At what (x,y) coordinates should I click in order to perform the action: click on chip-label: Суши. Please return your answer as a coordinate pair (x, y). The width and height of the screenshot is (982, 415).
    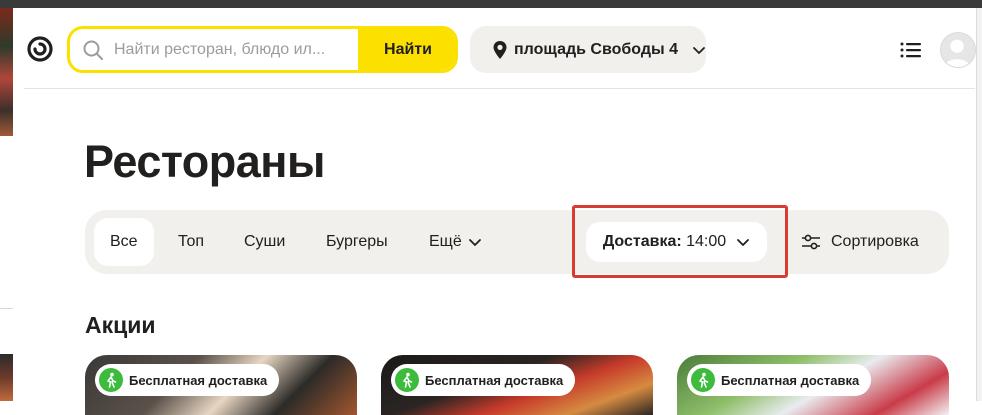
    Looking at the image, I should click on (265, 241).